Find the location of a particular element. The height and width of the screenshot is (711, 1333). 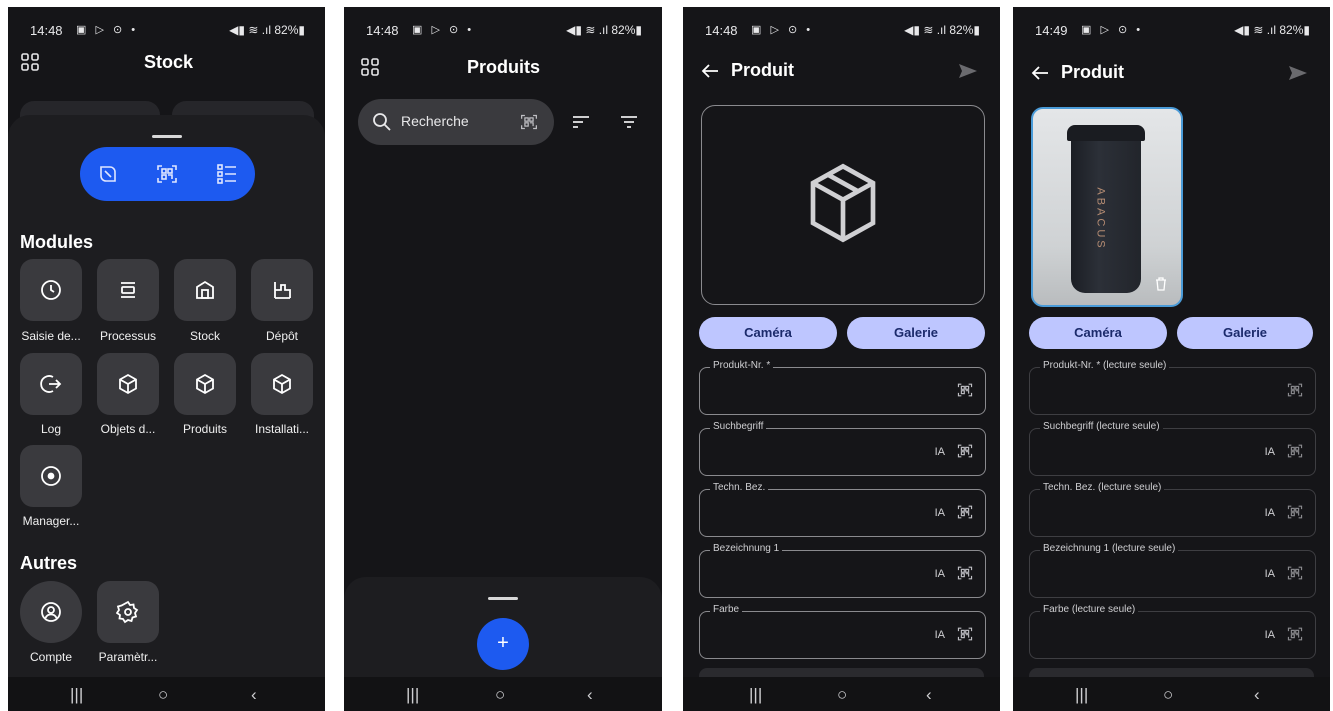

search-bar: Recherche is located at coordinates (456, 122).